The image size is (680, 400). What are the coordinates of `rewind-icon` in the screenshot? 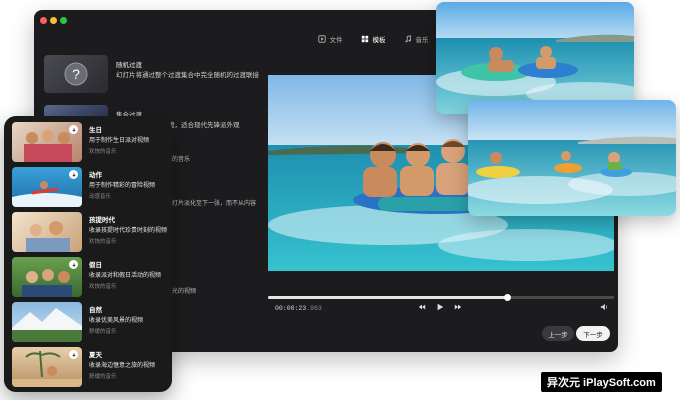 It's located at (422, 308).